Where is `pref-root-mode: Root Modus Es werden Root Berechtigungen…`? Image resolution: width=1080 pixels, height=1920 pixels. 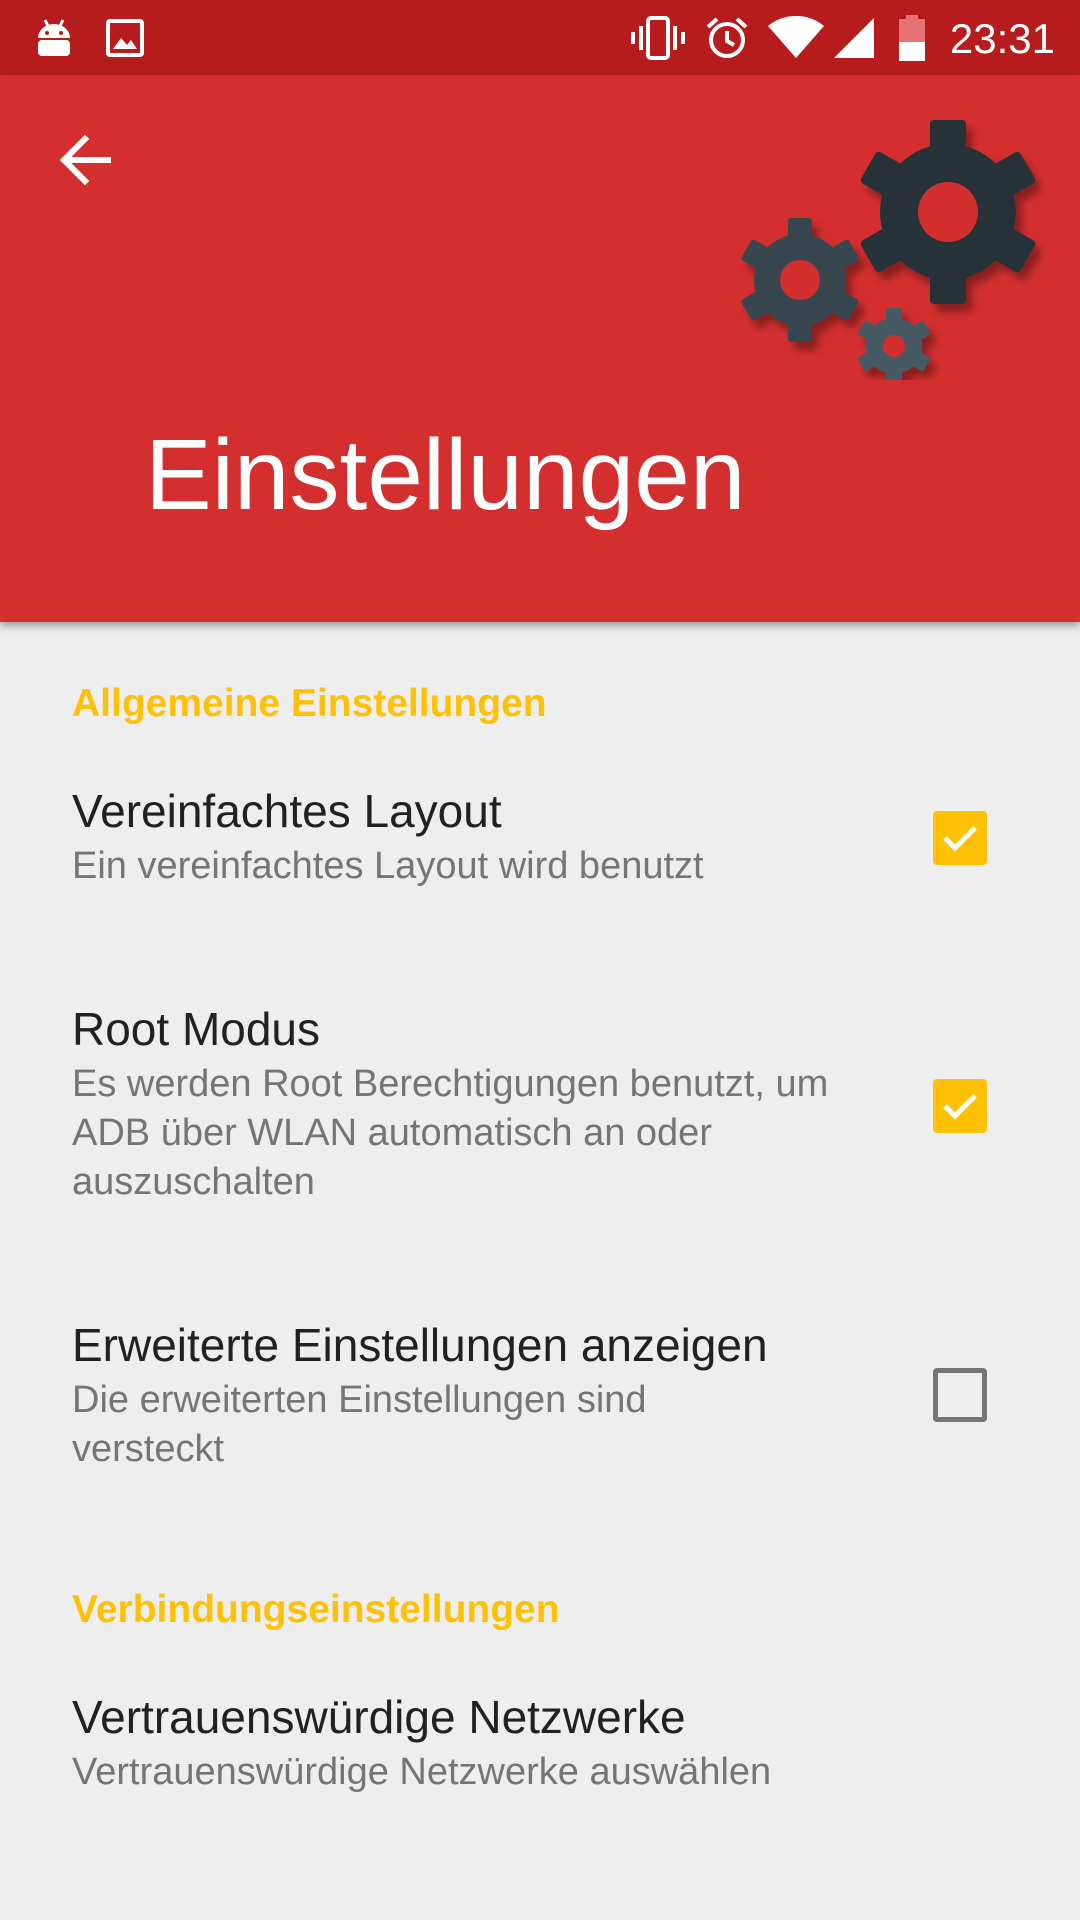 pref-root-mode: Root Modus Es werden Root Berechtigungen… is located at coordinates (540, 1105).